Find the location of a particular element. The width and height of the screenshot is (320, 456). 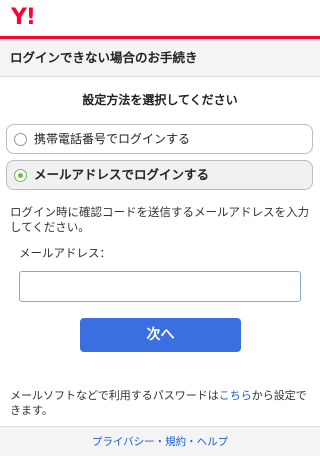

section-heading: 設定方法を選択してください is located at coordinates (160, 100).